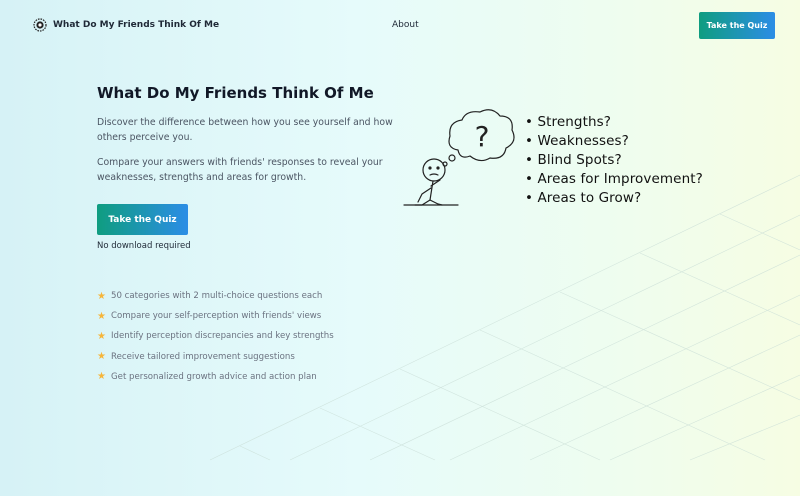 The height and width of the screenshot is (496, 800). I want to click on question-item: • Areas for Improvement?, so click(614, 179).